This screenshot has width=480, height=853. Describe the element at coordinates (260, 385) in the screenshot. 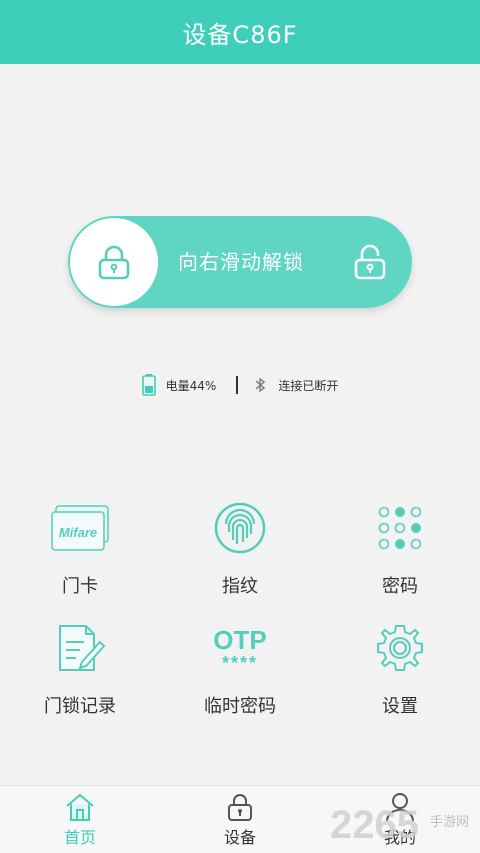

I see `bluetooth-icon` at that location.